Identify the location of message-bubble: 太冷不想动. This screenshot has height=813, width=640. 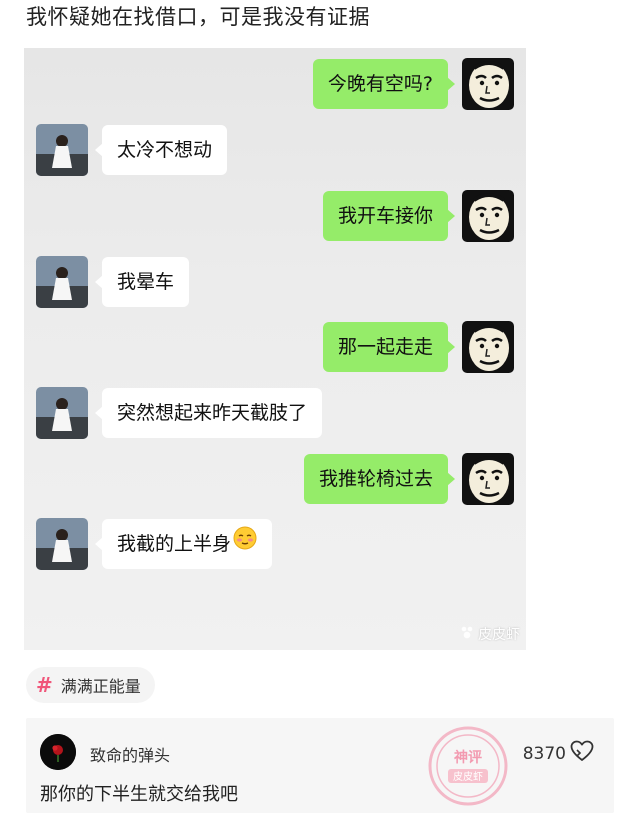
(161, 150).